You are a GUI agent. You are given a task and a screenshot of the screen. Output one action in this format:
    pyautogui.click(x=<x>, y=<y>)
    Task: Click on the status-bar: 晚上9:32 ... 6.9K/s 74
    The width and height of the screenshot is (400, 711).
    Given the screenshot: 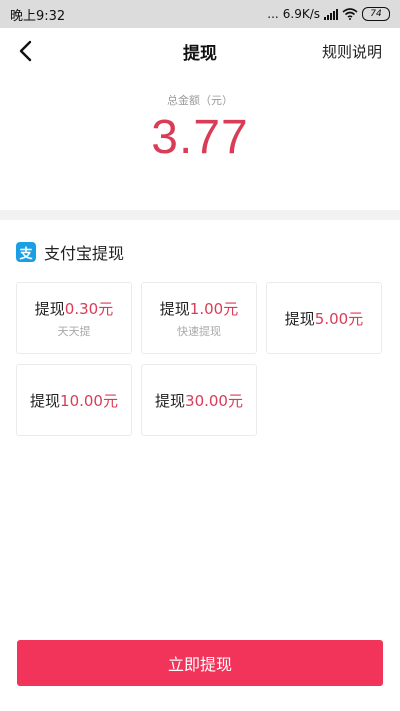 What is the action you would take?
    pyautogui.click(x=200, y=14)
    